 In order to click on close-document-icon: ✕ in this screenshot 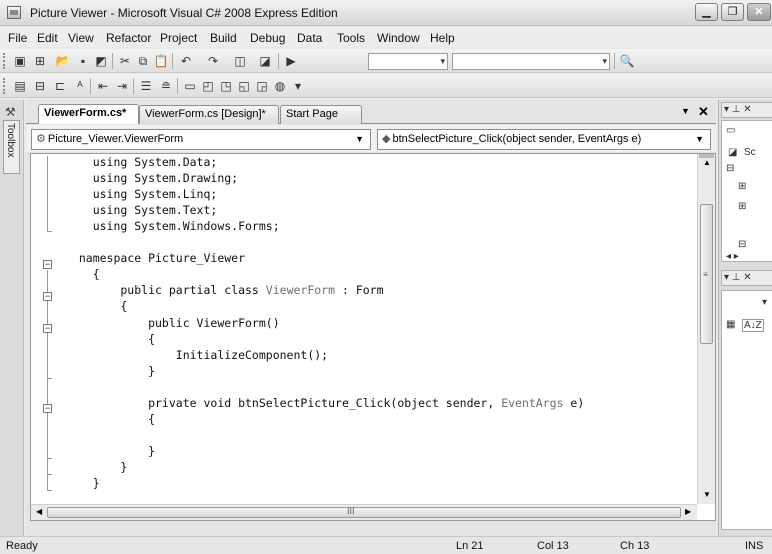, I will do `click(703, 112)`.